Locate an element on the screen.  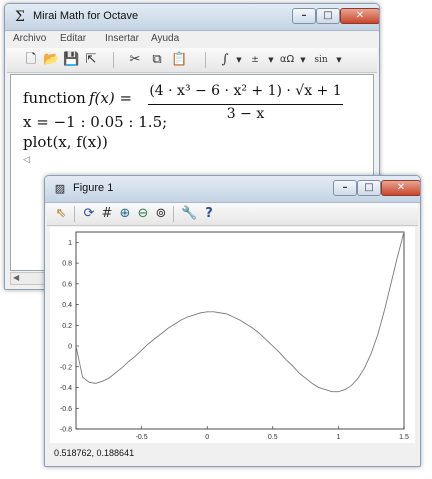
y-tick-label: 0.2 is located at coordinates (67, 326).